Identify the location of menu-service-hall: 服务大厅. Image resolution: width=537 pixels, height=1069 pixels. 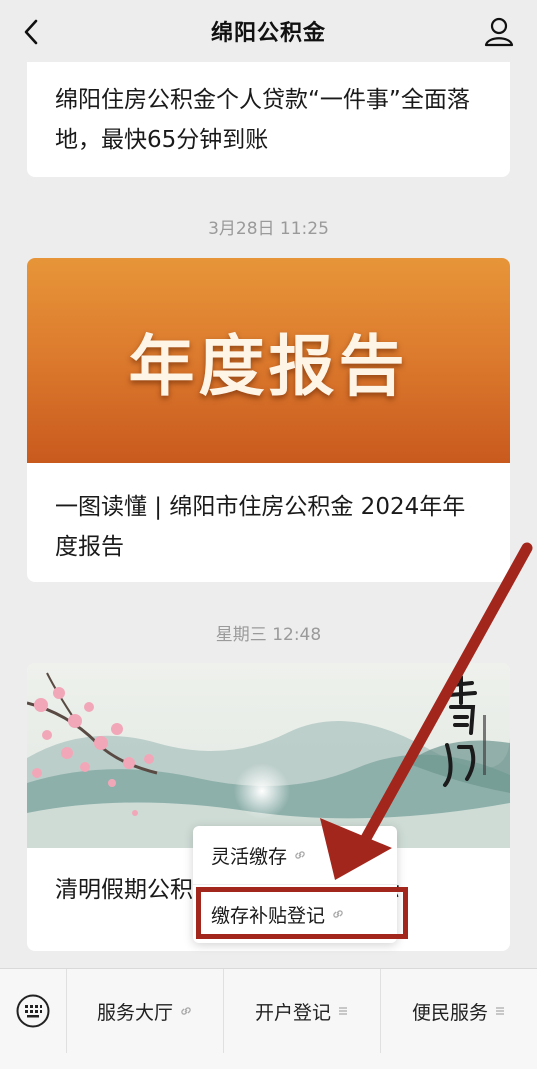
(144, 1011).